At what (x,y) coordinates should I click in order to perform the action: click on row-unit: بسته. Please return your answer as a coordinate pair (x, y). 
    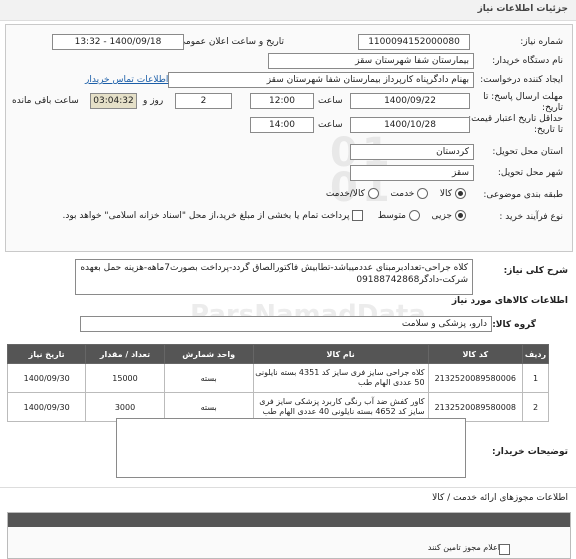
    Looking at the image, I should click on (208, 378).